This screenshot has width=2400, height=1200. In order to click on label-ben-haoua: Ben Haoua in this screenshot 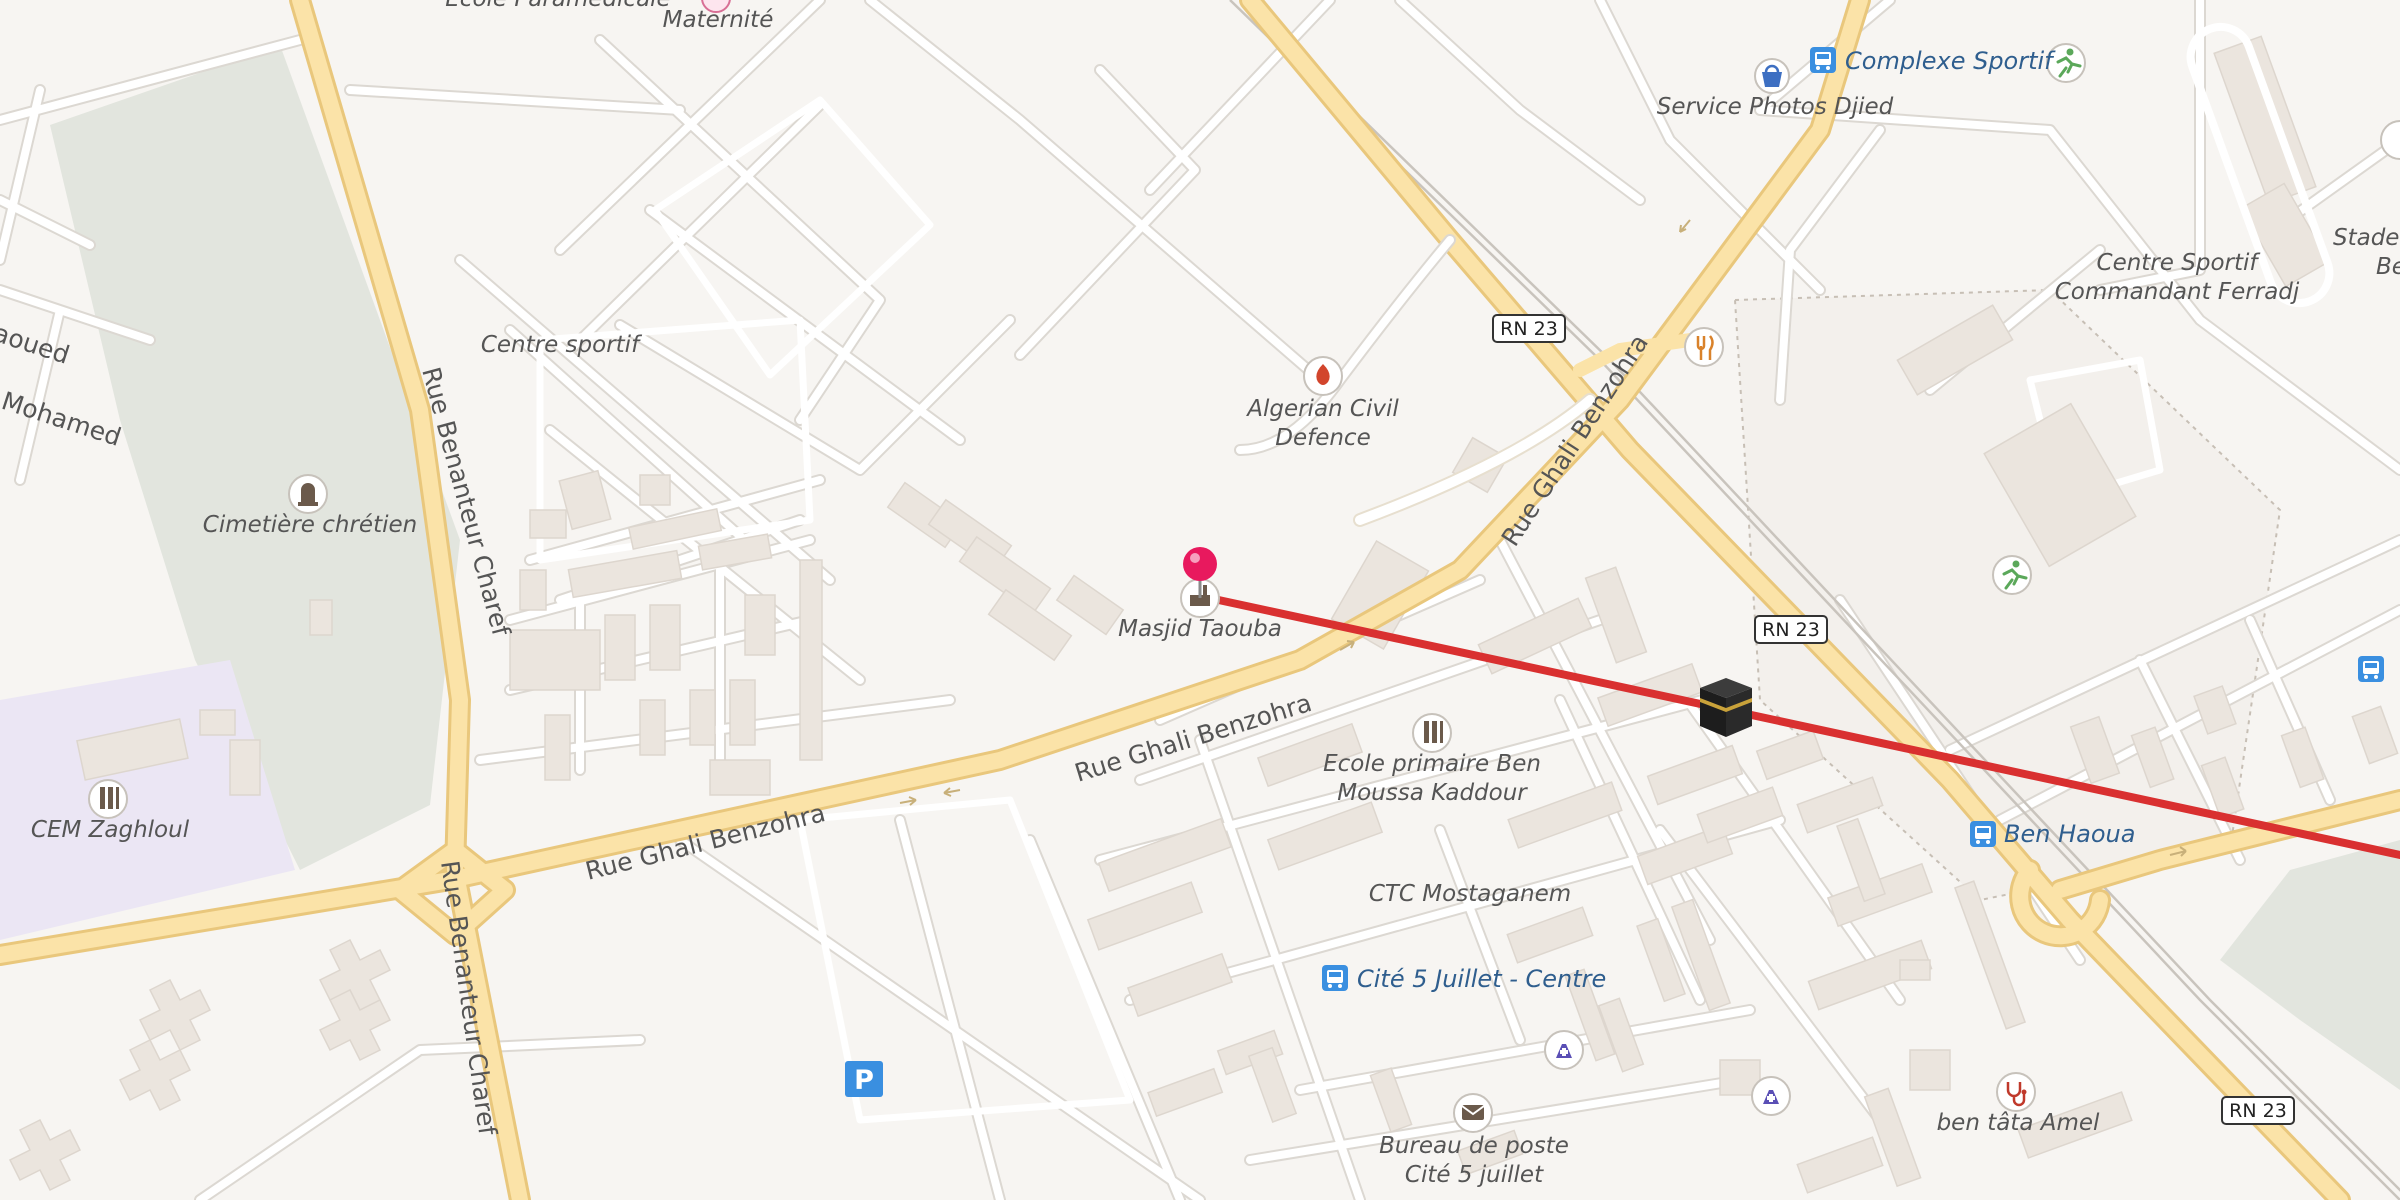, I will do `click(2069, 834)`.